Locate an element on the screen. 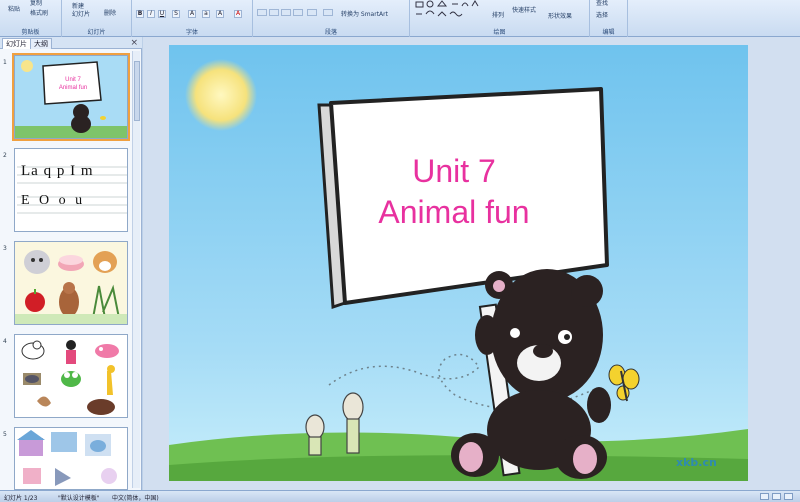  font-color-button: A is located at coordinates (238, 14).